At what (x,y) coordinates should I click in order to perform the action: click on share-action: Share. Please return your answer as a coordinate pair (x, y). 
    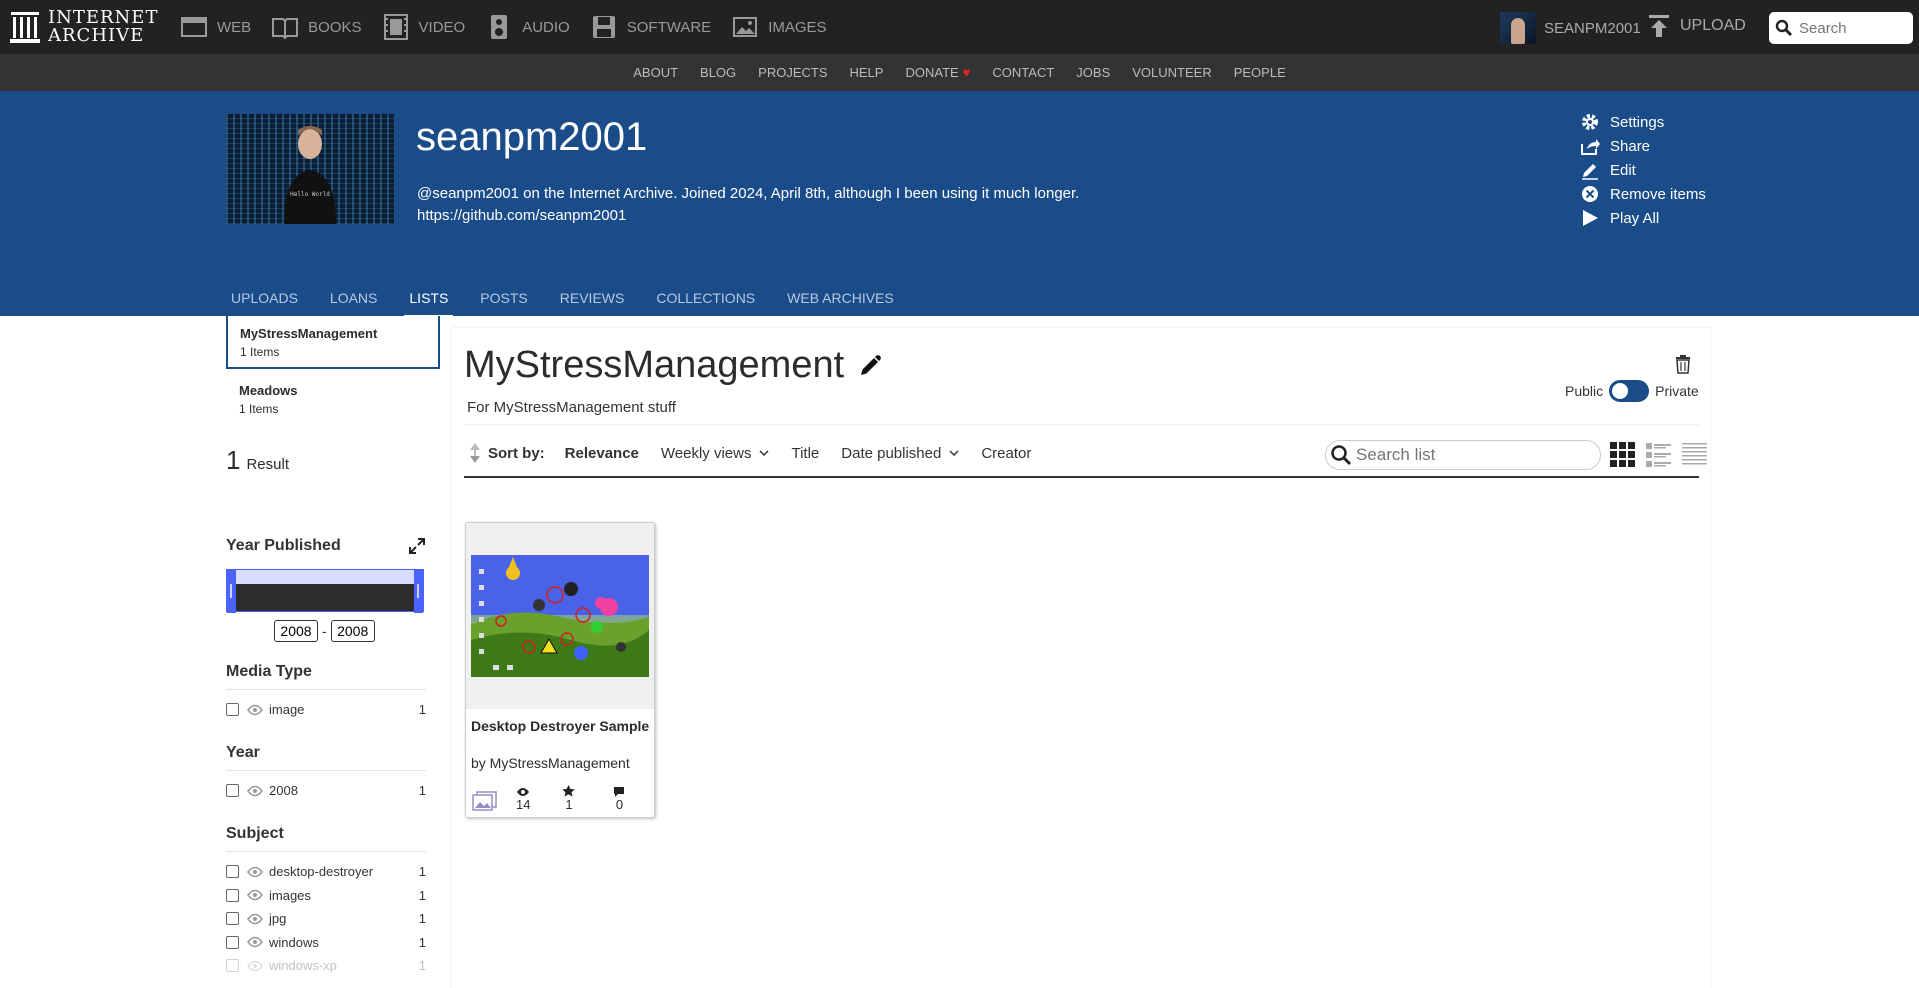
    Looking at the image, I should click on (1643, 146).